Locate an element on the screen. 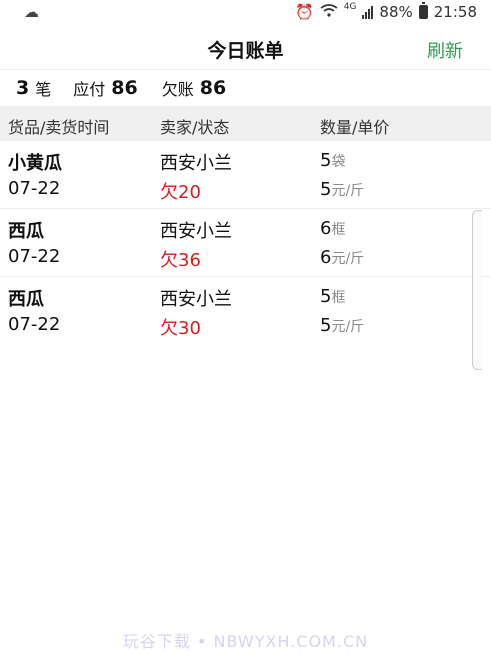  debt-status: 欠20 is located at coordinates (180, 192).